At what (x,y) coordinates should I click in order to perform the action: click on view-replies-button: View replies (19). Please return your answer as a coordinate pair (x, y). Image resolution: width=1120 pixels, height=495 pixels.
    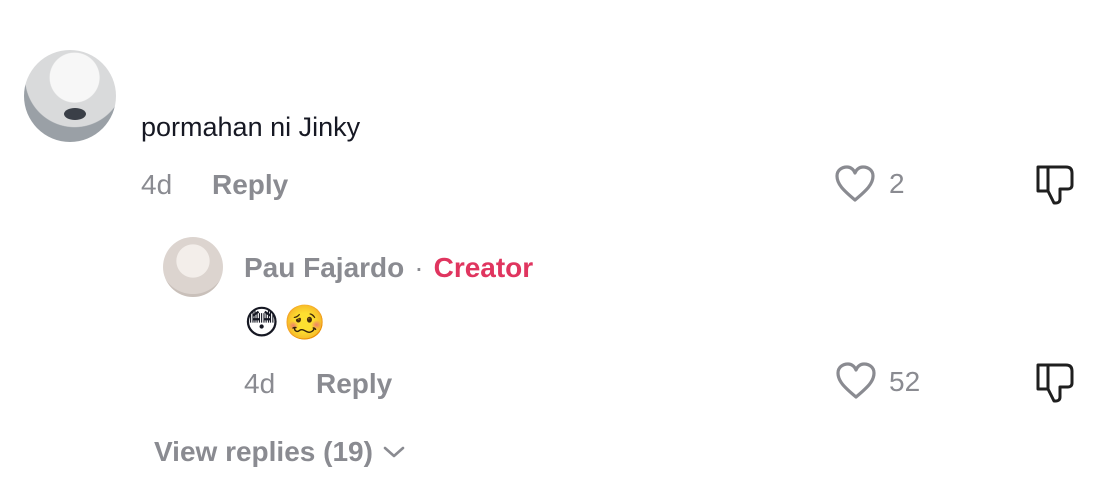
    Looking at the image, I should click on (279, 452).